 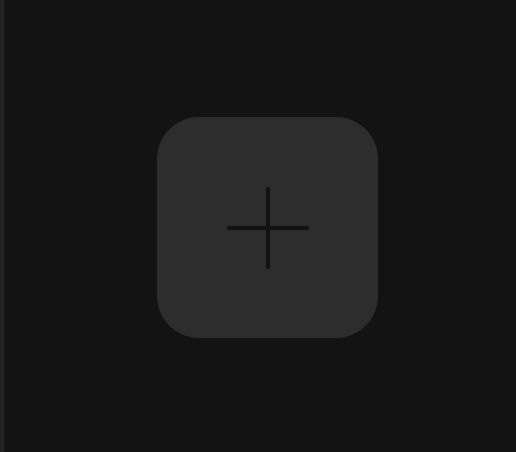 I want to click on plus-icon, so click(x=267, y=227).